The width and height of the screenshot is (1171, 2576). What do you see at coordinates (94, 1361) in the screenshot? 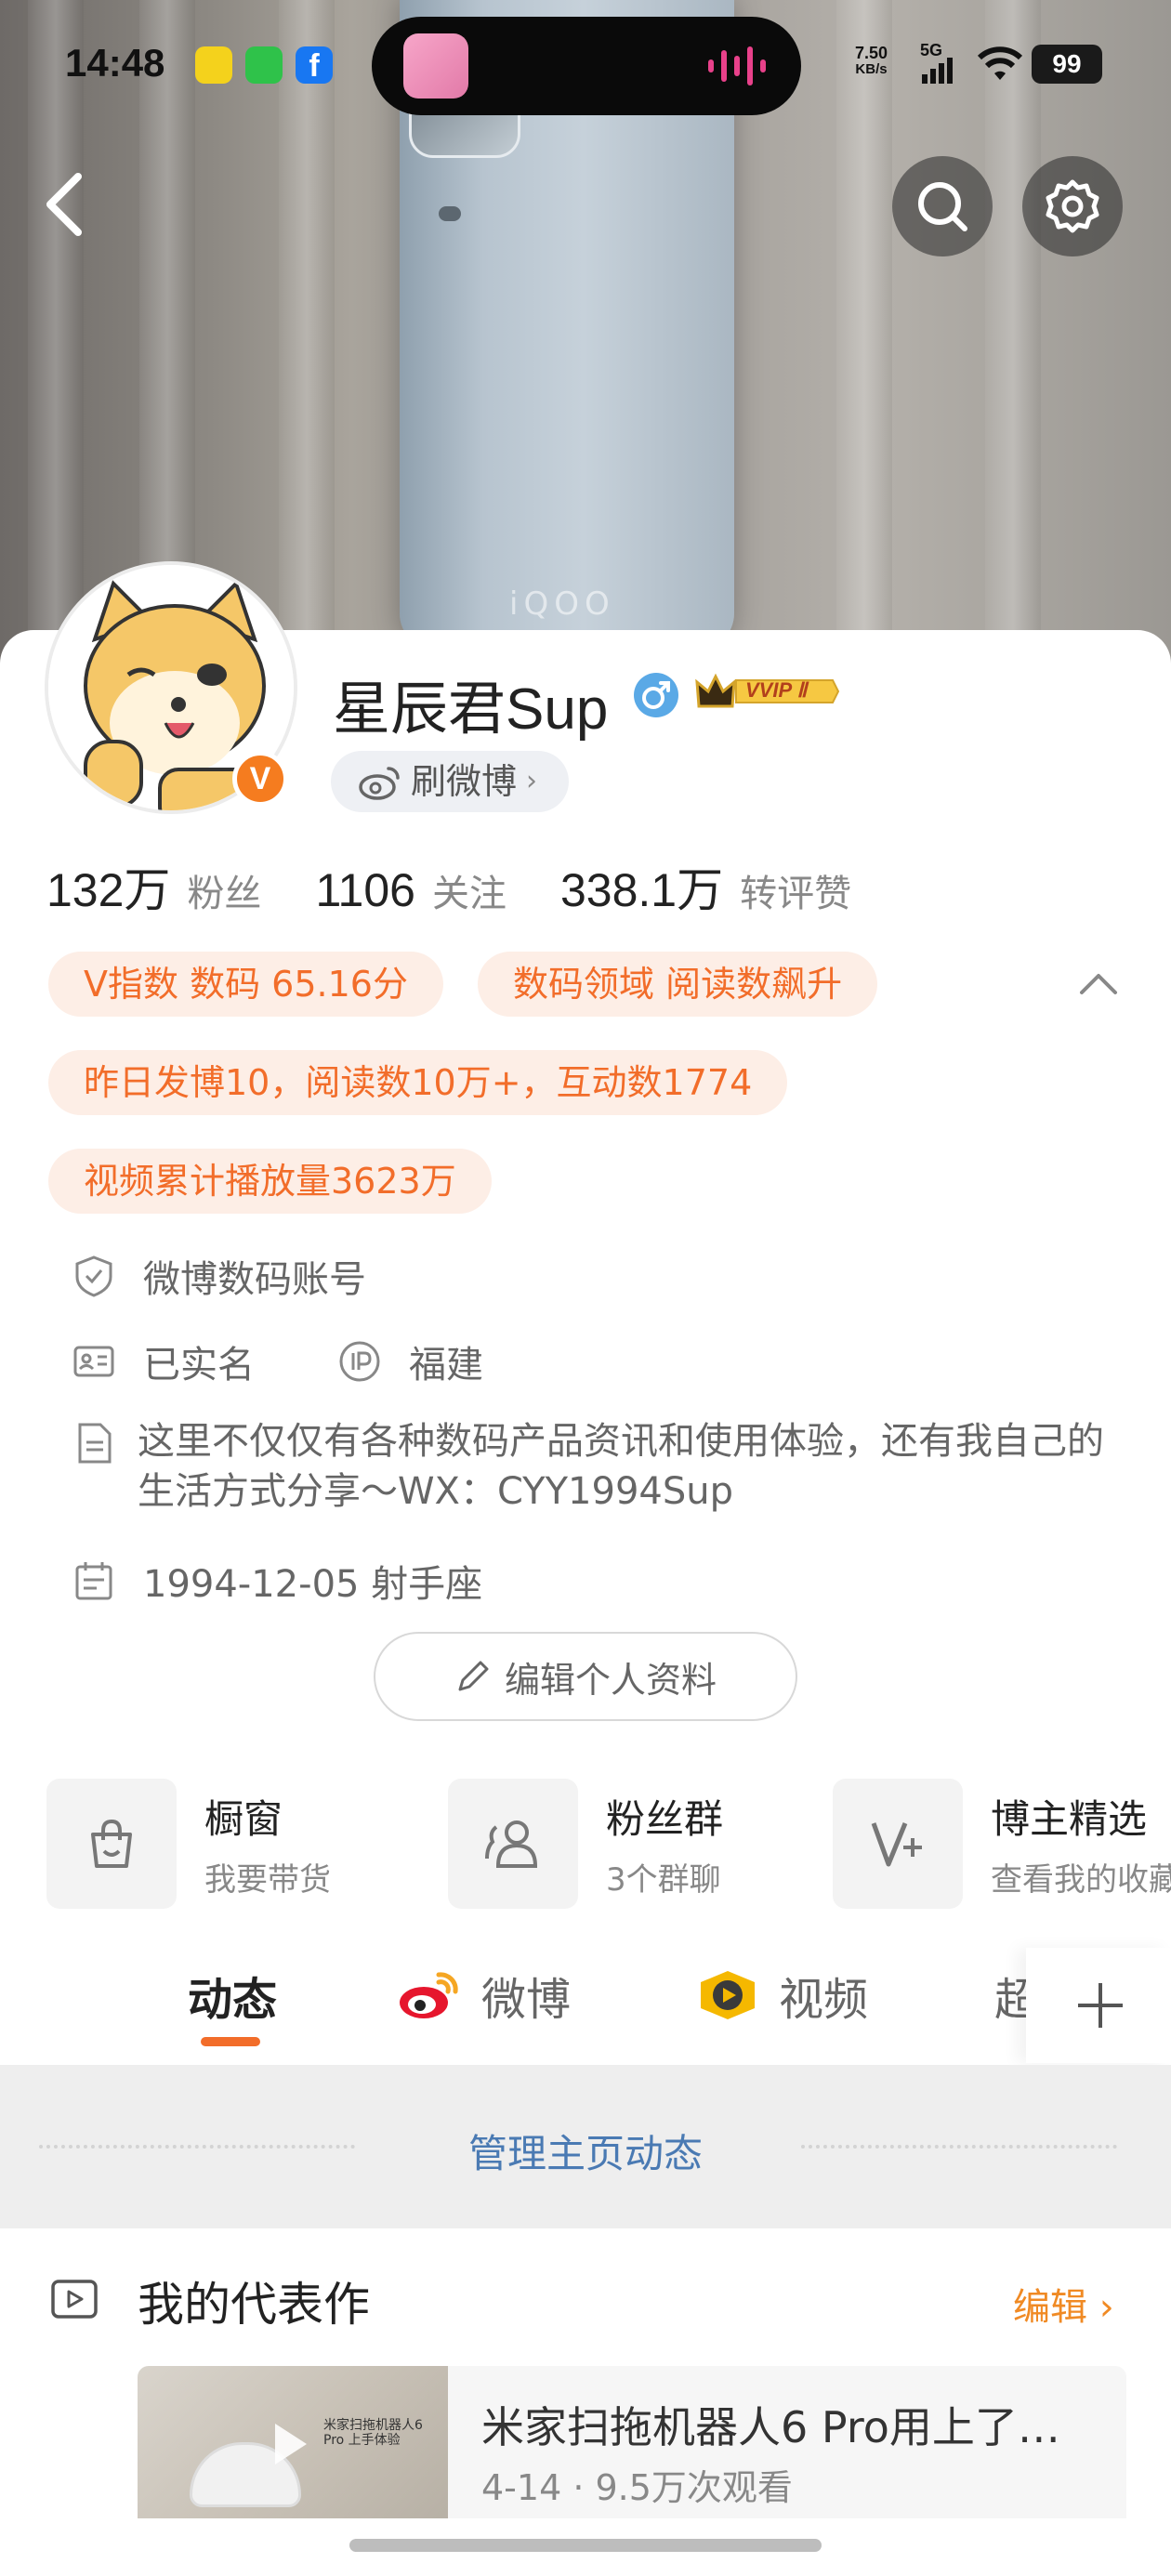
I see `id-card-icon` at bounding box center [94, 1361].